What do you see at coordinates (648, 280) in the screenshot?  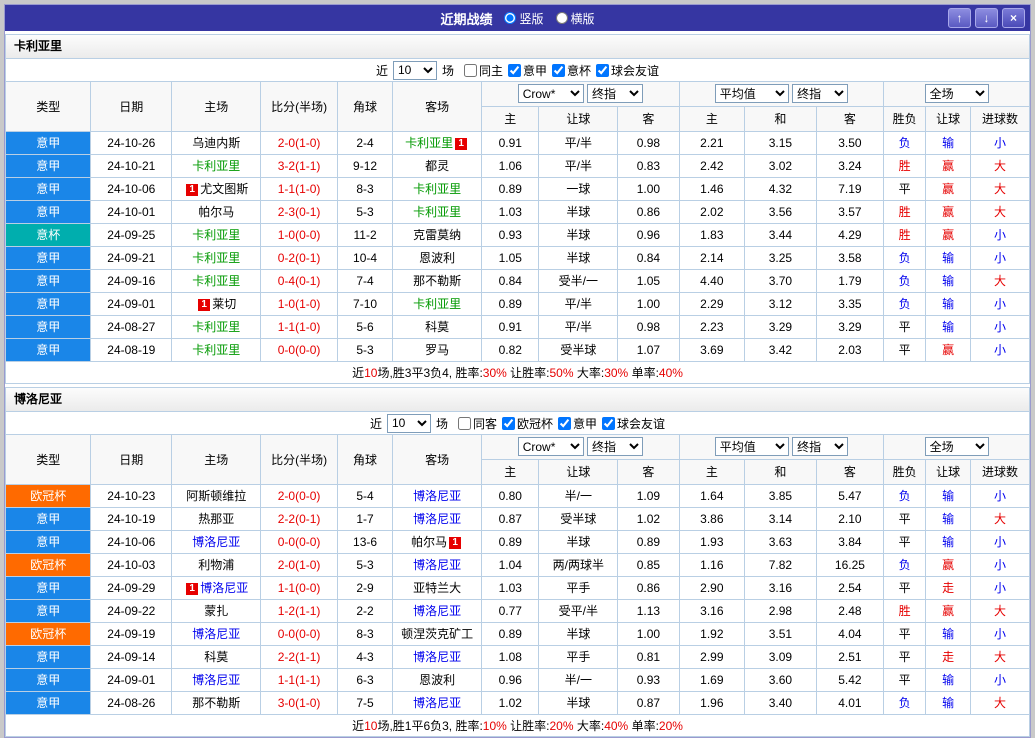 I see `handicap-away-odds-cell: 1.05` at bounding box center [648, 280].